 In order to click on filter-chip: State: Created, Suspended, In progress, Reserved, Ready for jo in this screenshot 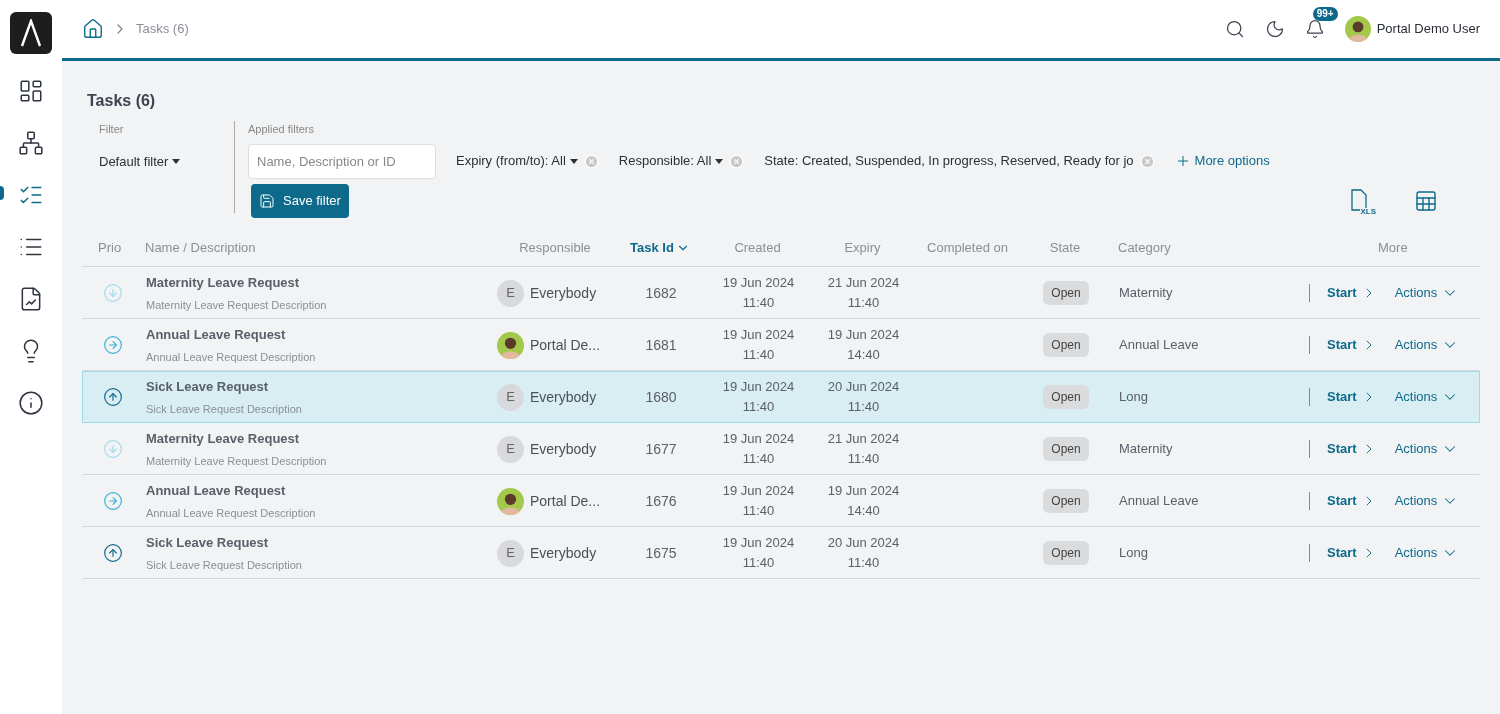, I will do `click(949, 161)`.